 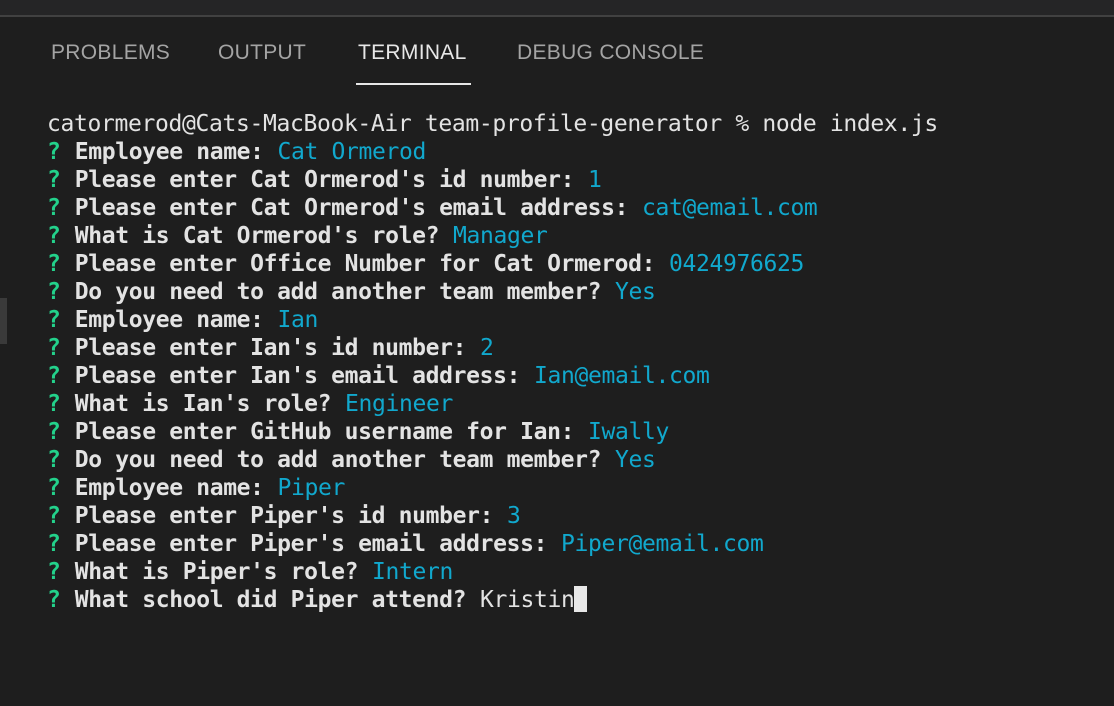 What do you see at coordinates (622, 376) in the screenshot?
I see `answer-text: Ian@email.com` at bounding box center [622, 376].